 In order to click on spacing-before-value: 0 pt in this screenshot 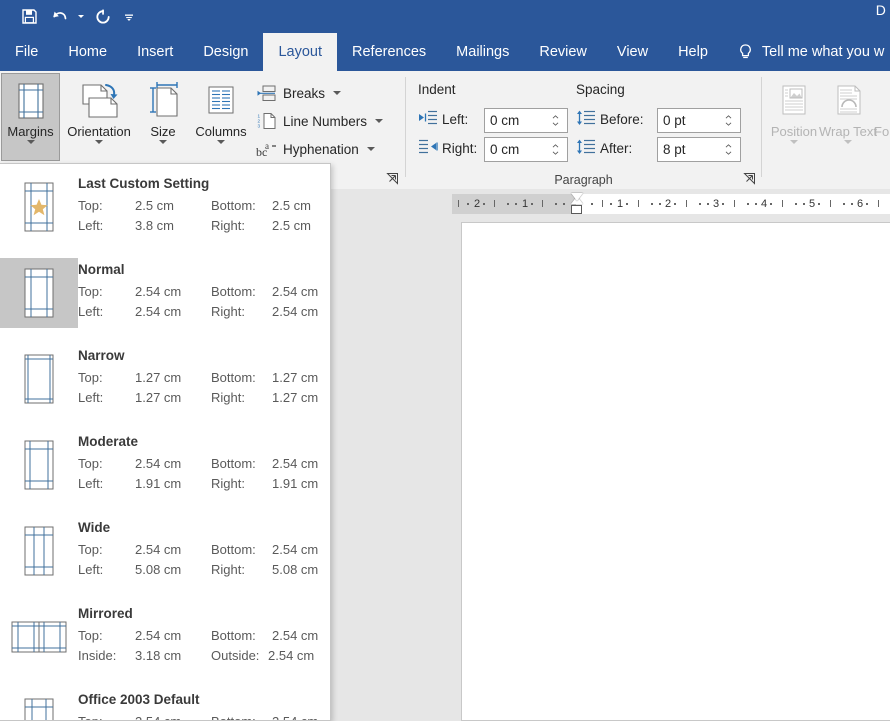, I will do `click(674, 120)`.